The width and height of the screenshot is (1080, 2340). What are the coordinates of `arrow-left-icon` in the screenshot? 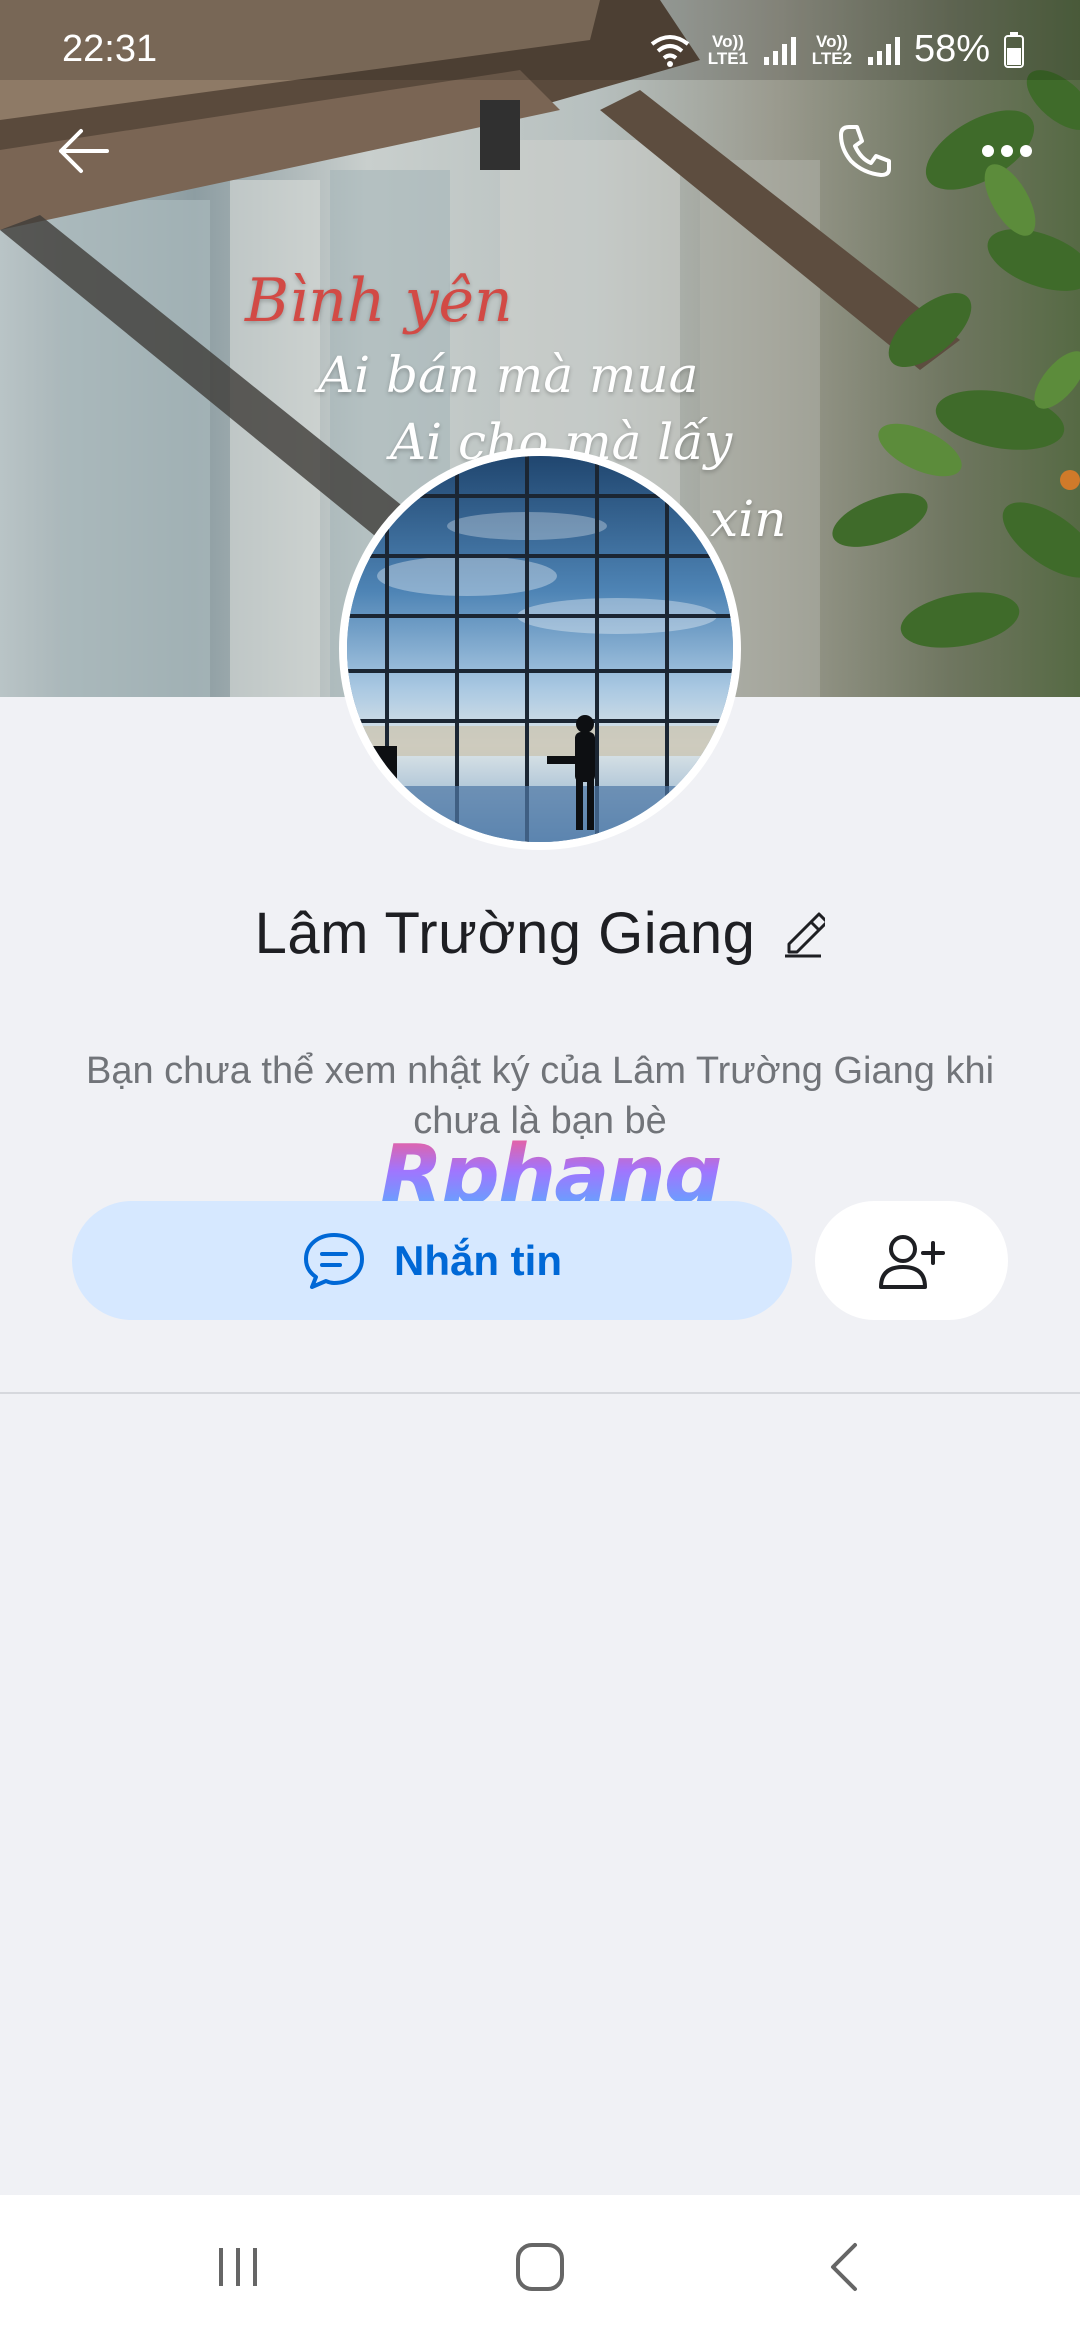 It's located at (84, 151).